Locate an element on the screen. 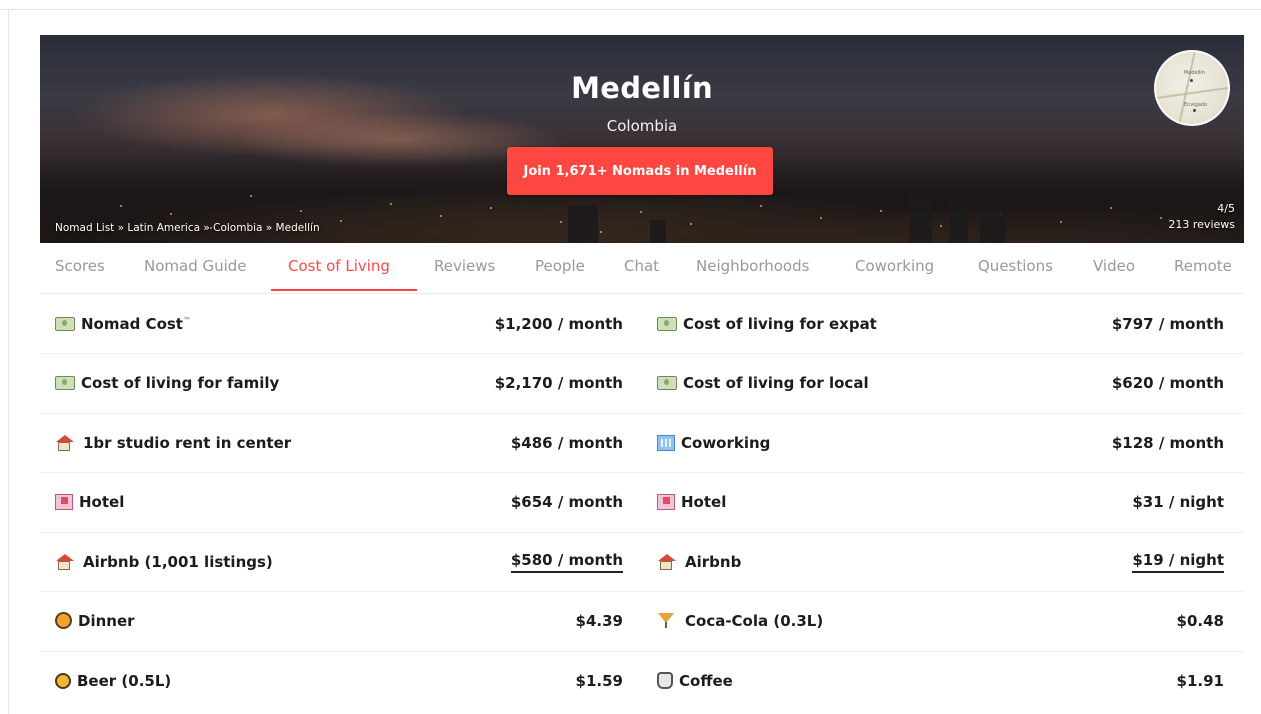 The image size is (1261, 714). map-label-envigado: Envigado is located at coordinates (1196, 105).